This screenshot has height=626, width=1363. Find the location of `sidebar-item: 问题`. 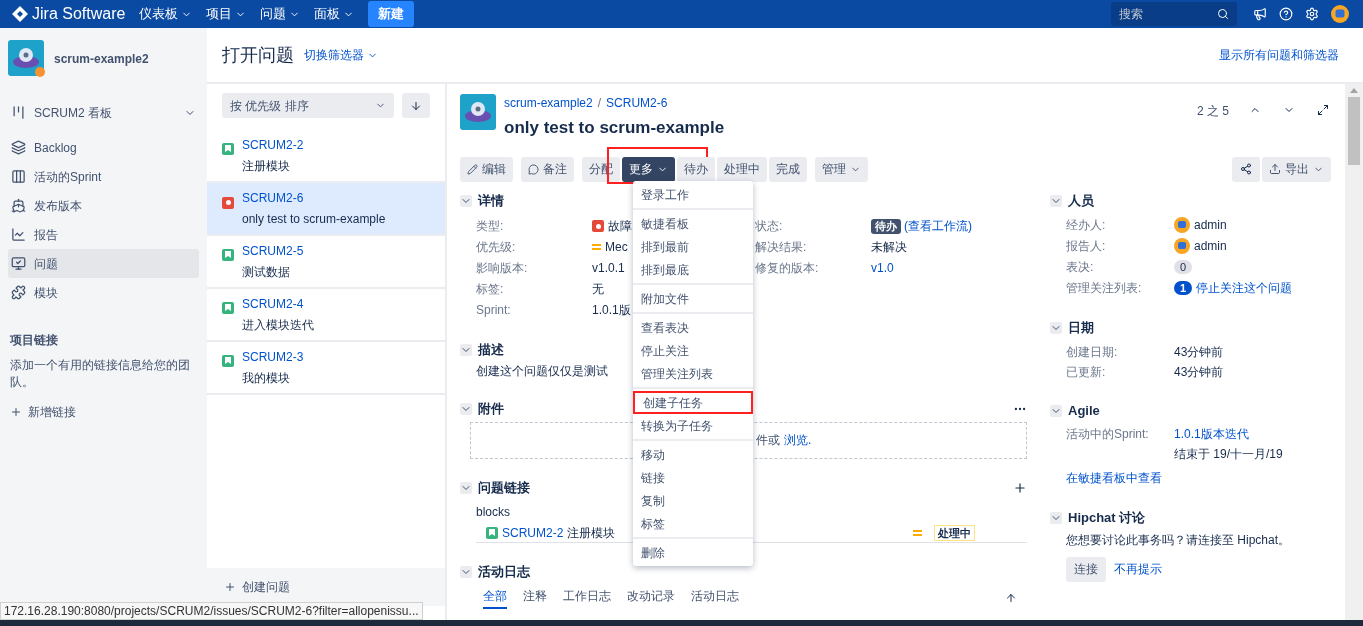

sidebar-item: 问题 is located at coordinates (103, 263).